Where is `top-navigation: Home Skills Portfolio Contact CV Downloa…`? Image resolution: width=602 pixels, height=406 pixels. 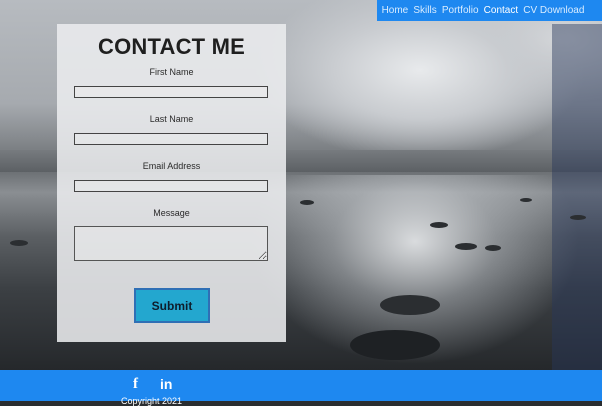
top-navigation: Home Skills Portfolio Contact CV Downloa… is located at coordinates (483, 10).